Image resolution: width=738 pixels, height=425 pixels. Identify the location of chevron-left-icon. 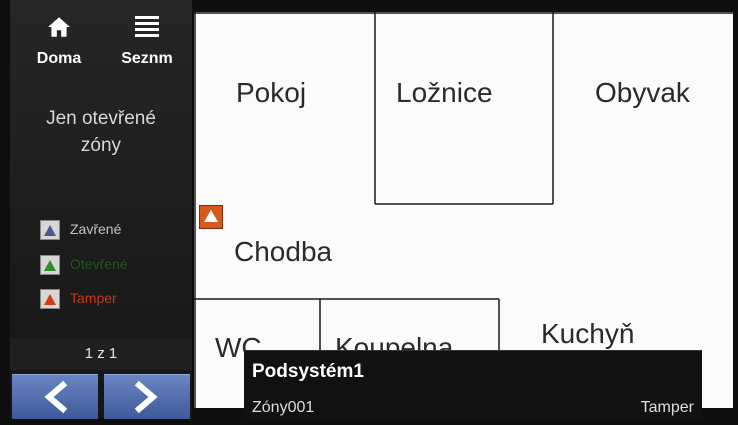
(56, 397).